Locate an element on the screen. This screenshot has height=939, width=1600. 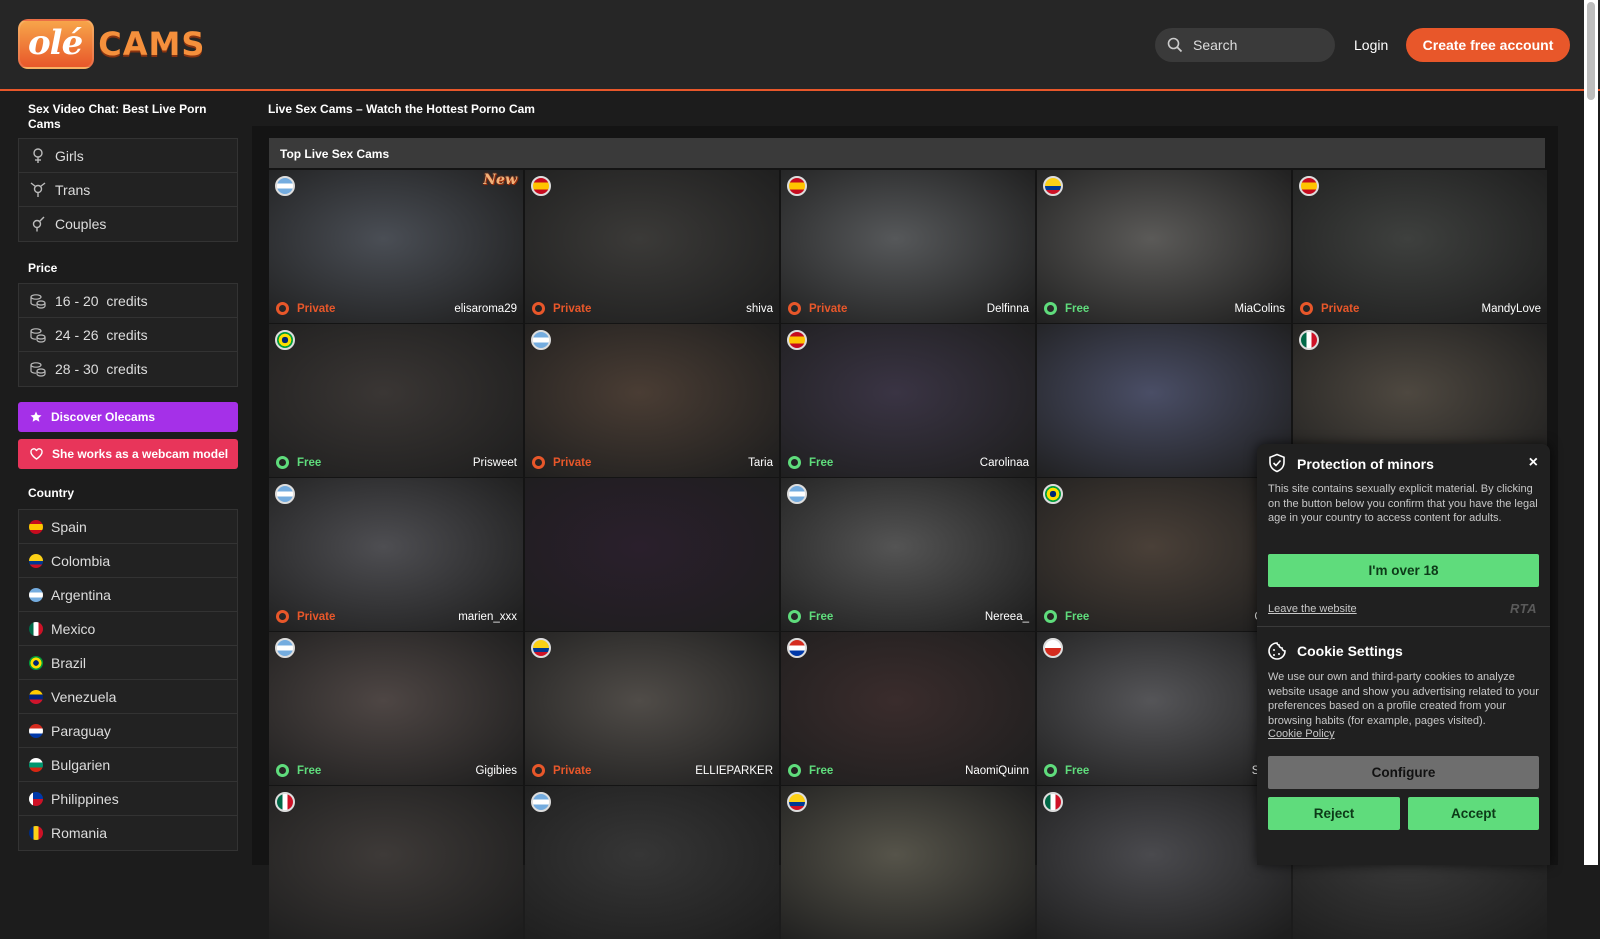
cam-tile: FreeGinge is located at coordinates (1164, 554).